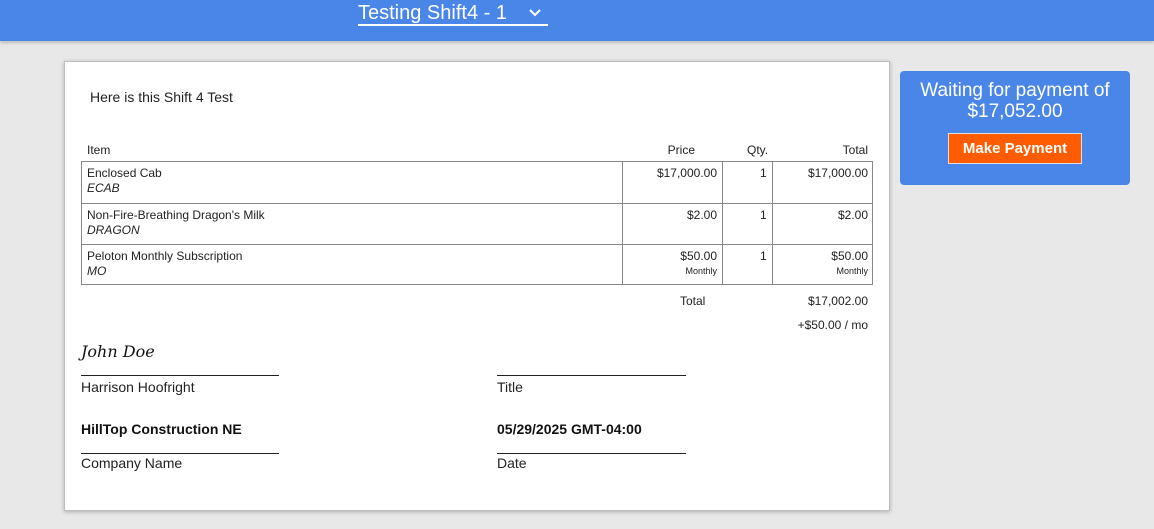 This screenshot has height=529, width=1154. I want to click on quote-intro: Here is this Shift 4 Test, so click(161, 97).